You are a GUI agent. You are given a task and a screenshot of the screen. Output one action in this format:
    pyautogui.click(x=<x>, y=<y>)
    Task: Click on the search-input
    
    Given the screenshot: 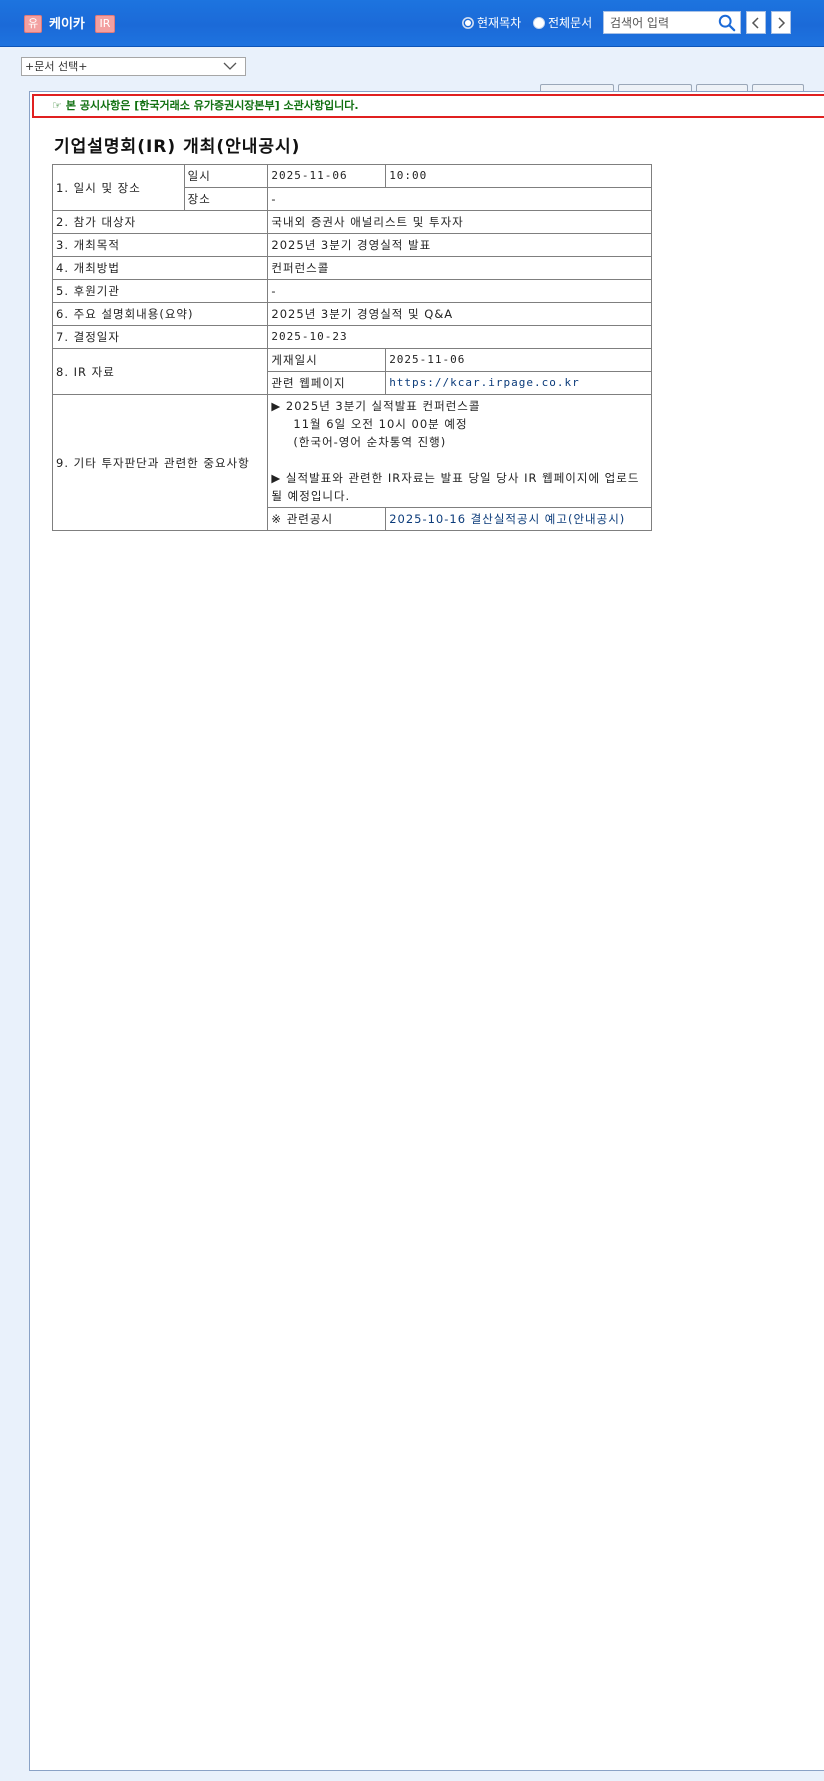 What is the action you would take?
    pyautogui.click(x=665, y=22)
    